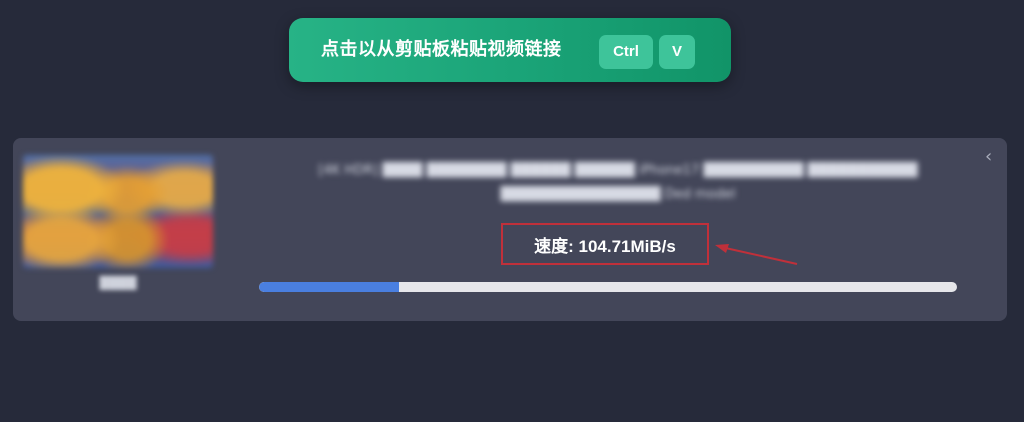 This screenshot has width=1024, height=422. I want to click on v-key-badge: V, so click(677, 52).